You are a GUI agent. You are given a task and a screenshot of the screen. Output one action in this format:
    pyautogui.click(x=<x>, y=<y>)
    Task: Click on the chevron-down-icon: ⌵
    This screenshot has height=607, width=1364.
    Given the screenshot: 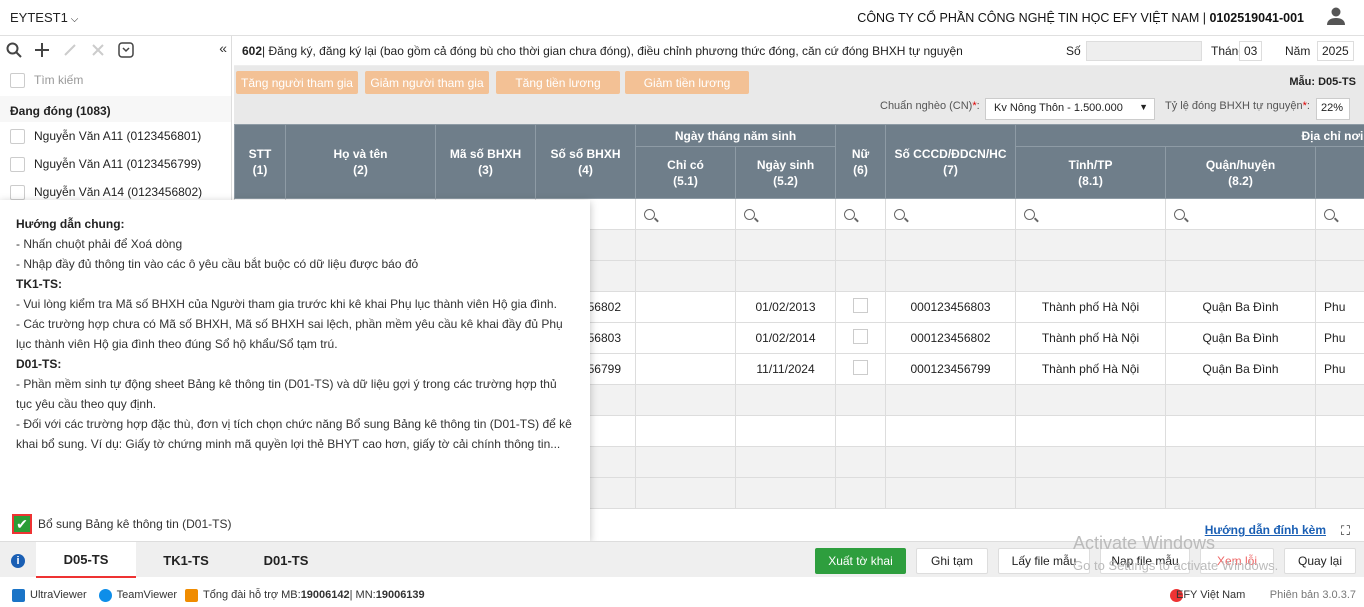 What is the action you would take?
    pyautogui.click(x=74, y=19)
    